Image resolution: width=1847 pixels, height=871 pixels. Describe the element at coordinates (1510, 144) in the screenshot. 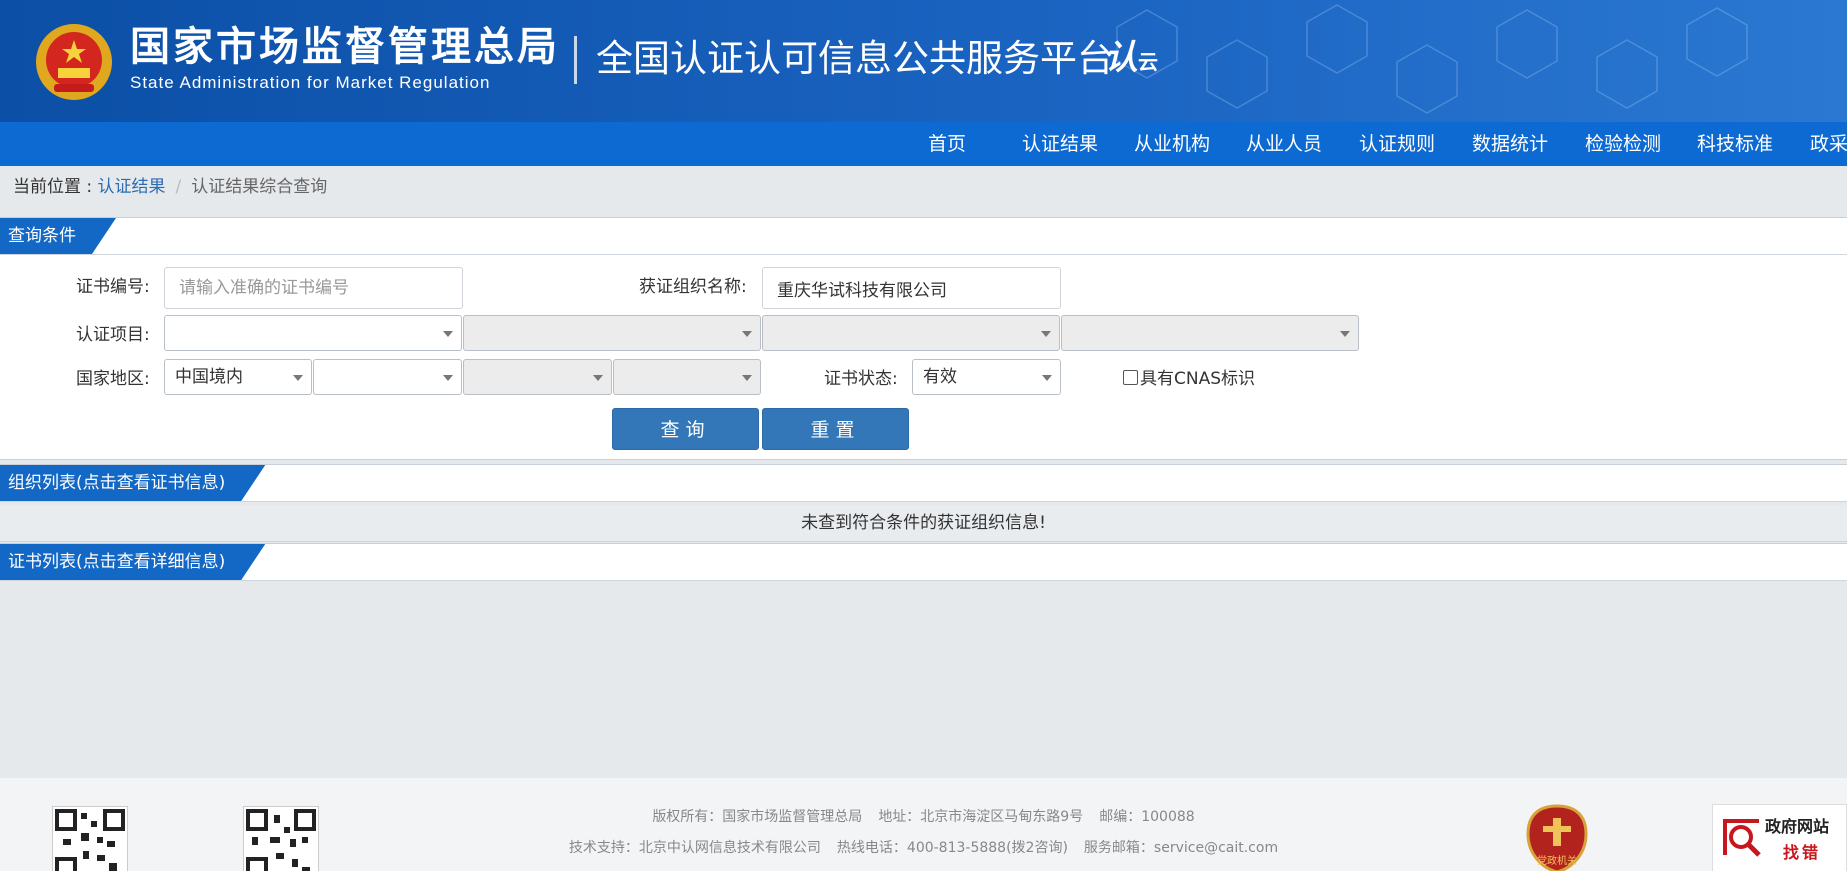

I see `nav-item-statistics: 数据统计` at that location.